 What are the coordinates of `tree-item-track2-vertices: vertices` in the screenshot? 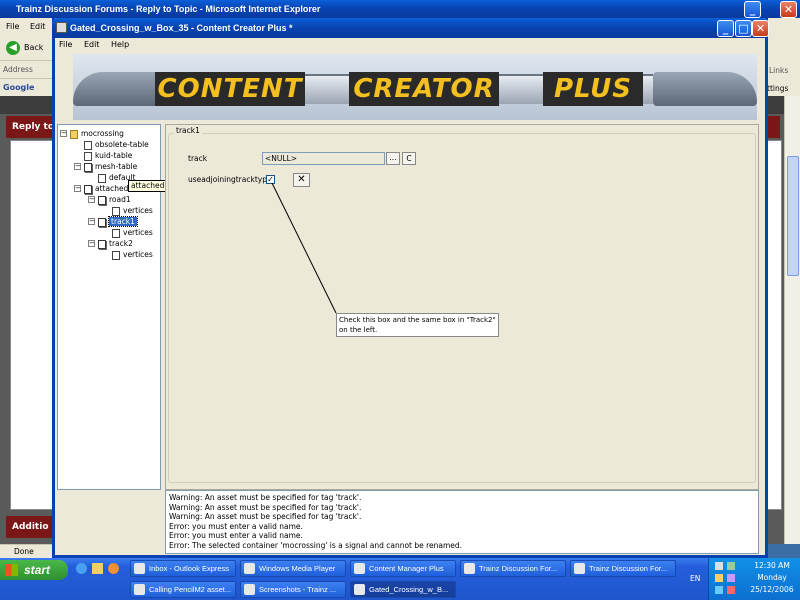 It's located at (132, 254).